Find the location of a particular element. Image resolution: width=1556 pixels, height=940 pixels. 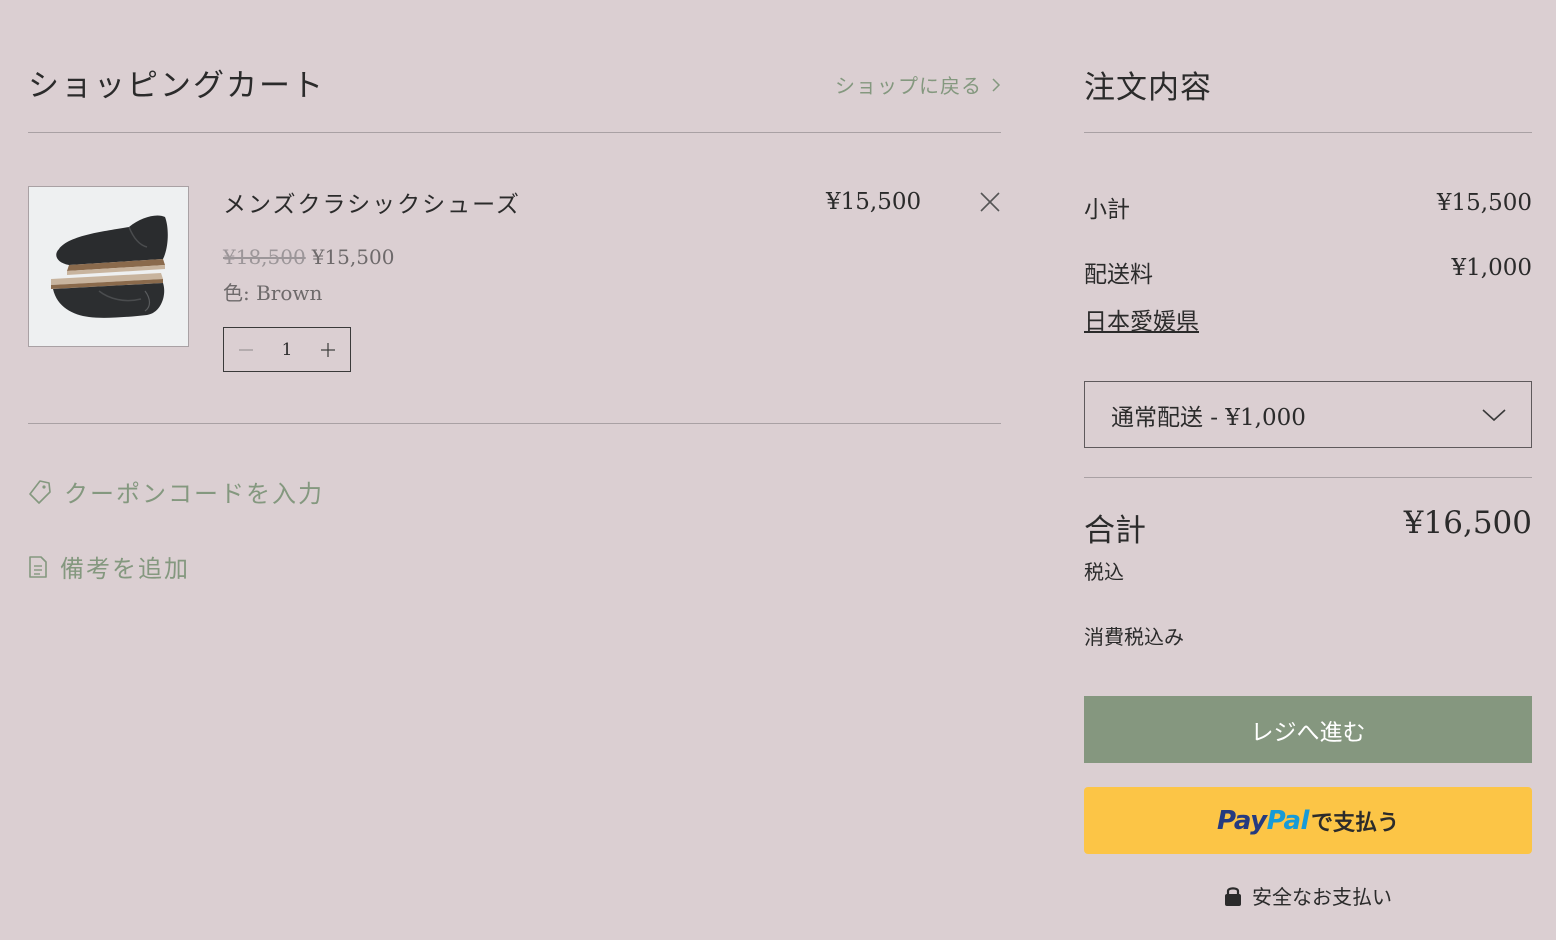

product-variant: 色: Brown is located at coordinates (273, 293).